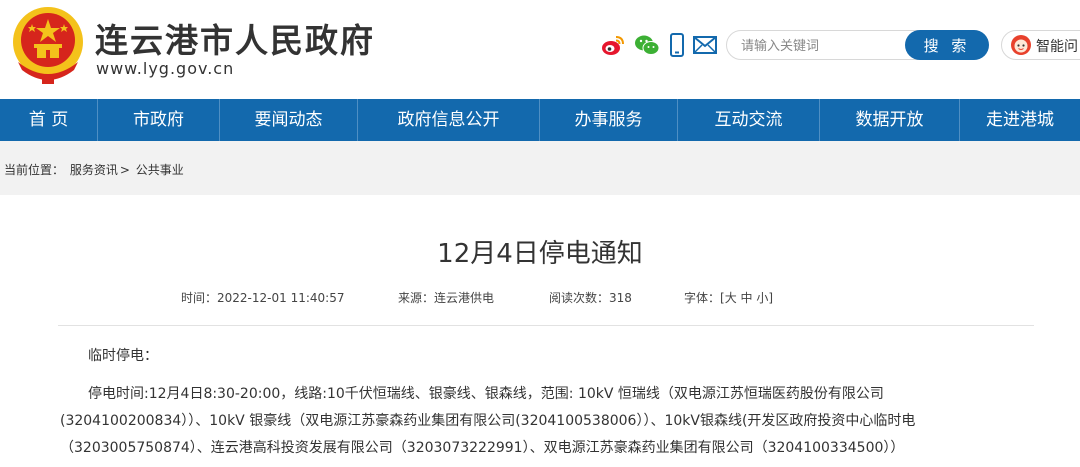 Image resolution: width=1080 pixels, height=467 pixels. I want to click on meta-font-size: 字体：[大 中 小], so click(728, 297).